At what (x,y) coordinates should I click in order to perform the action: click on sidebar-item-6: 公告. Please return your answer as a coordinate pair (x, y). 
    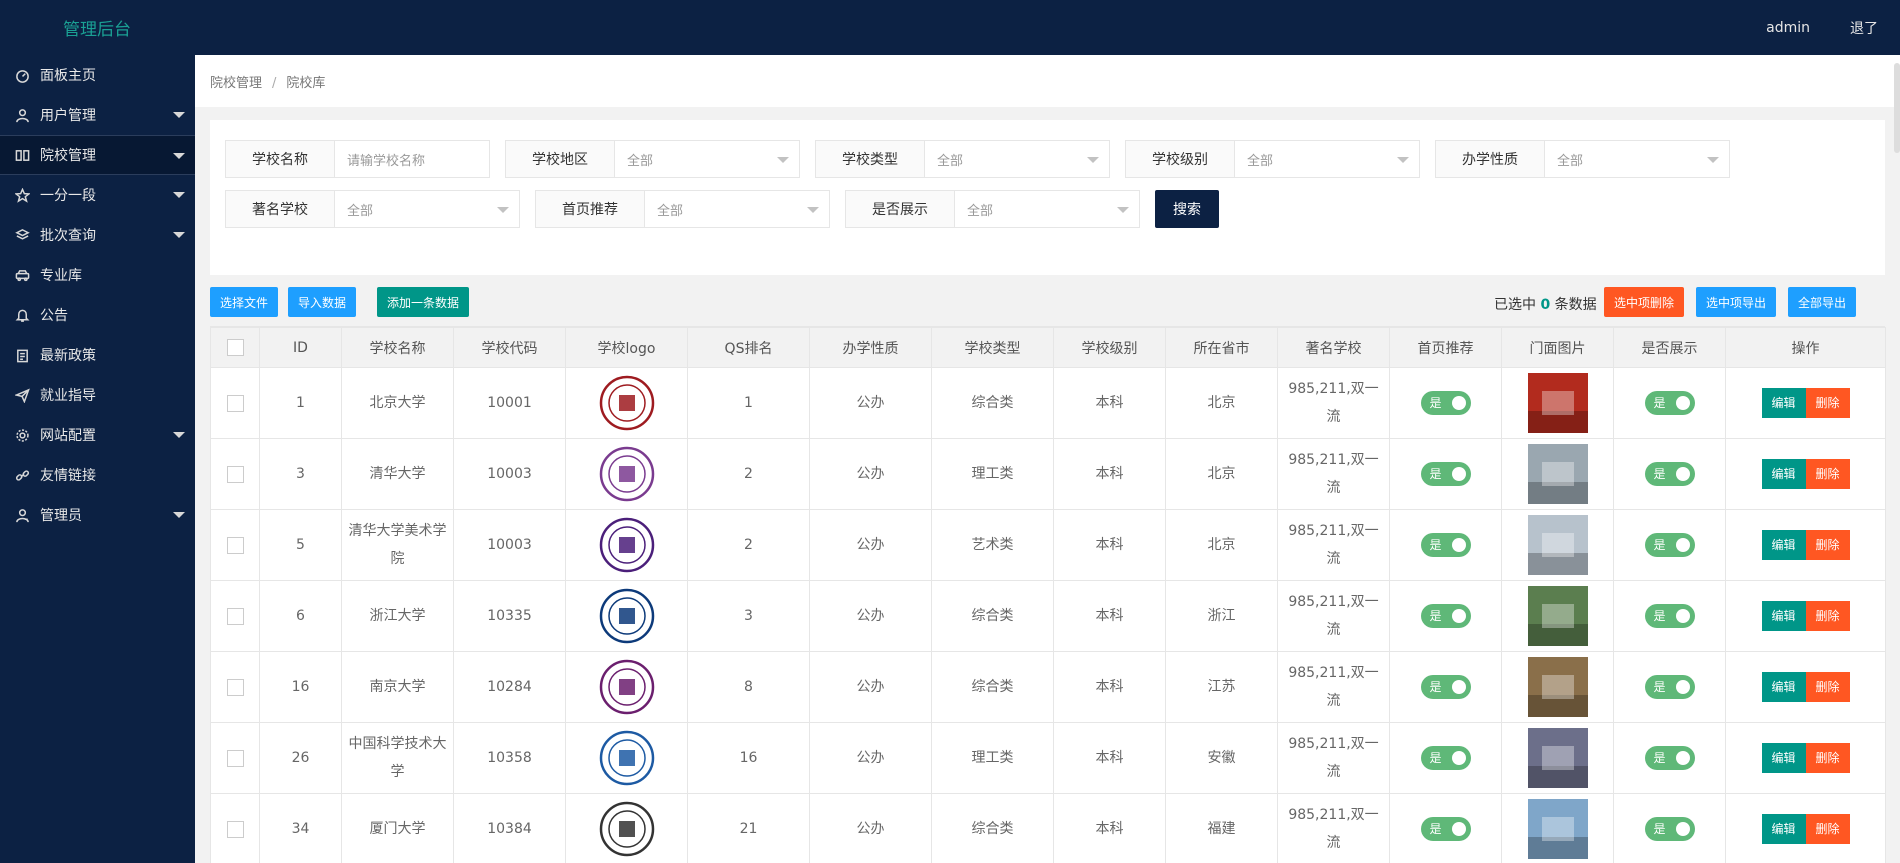
    Looking at the image, I should click on (97, 315).